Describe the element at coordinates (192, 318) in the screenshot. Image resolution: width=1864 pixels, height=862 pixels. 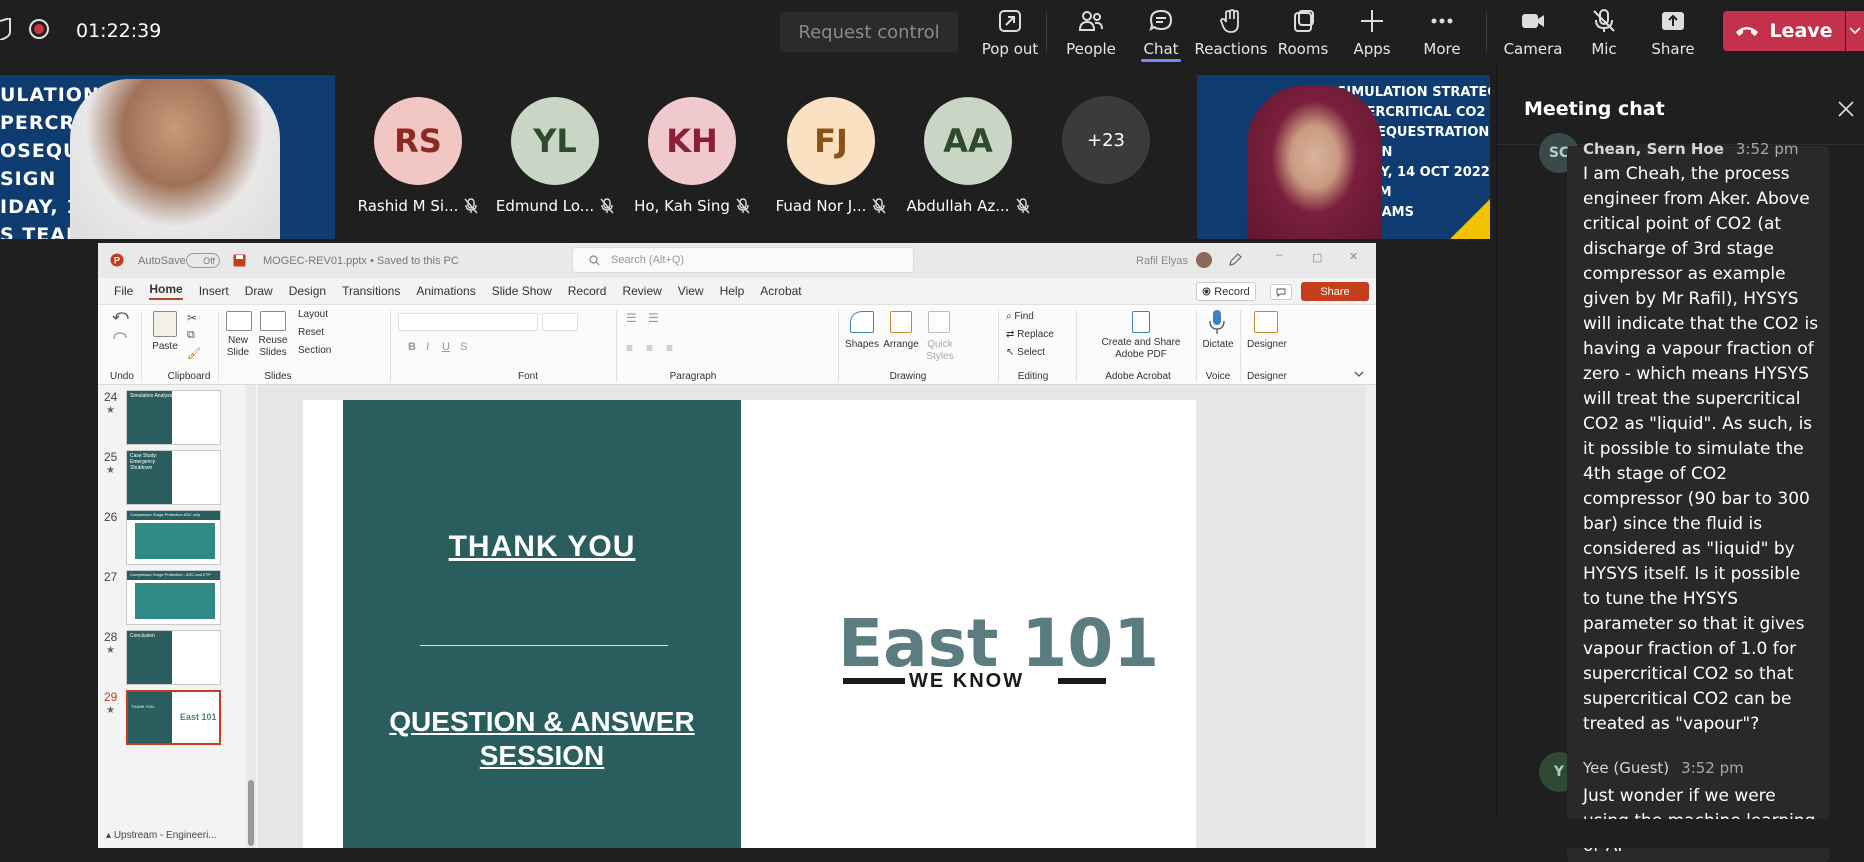
I see `cut-icon: ✂` at that location.